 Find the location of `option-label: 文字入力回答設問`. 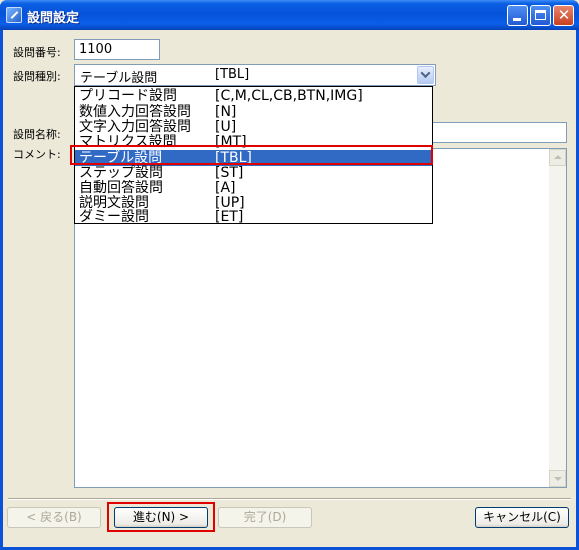

option-label: 文字入力回答設問 is located at coordinates (135, 127).